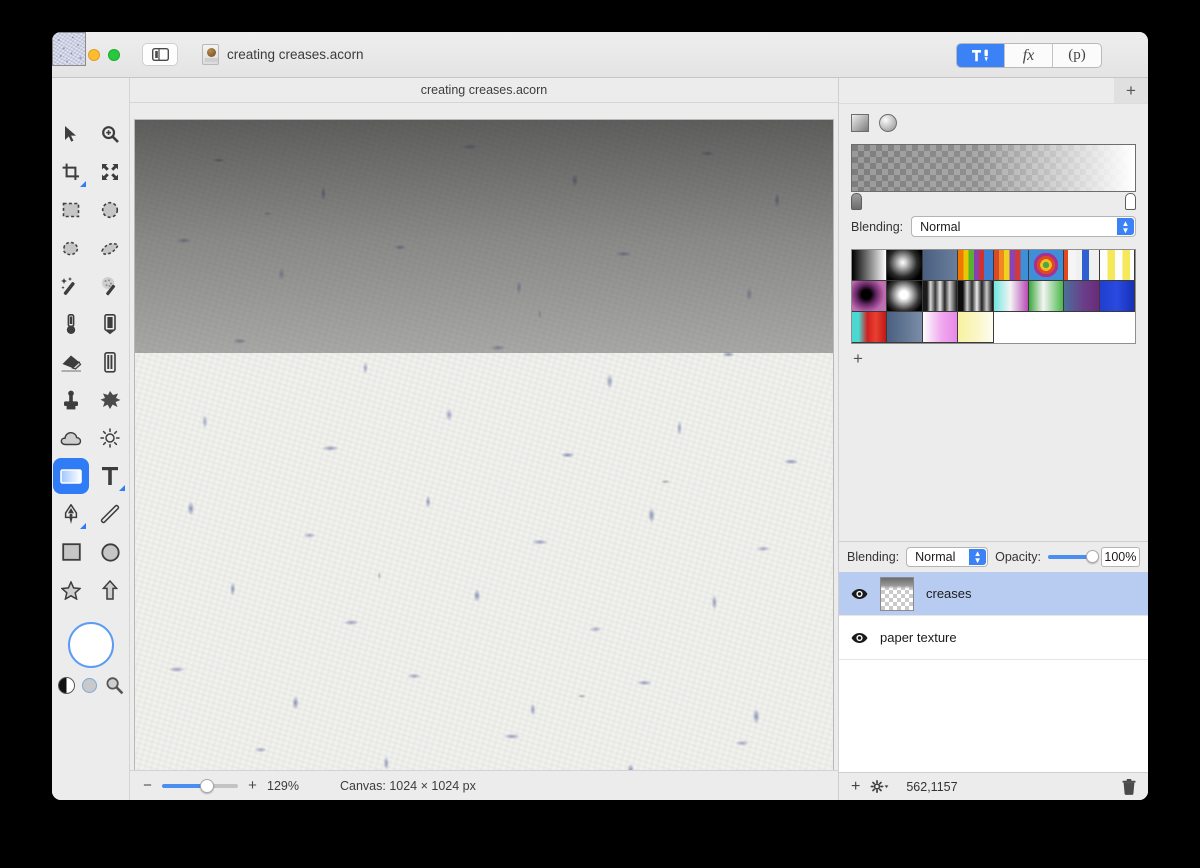  I want to click on clone-stamp-tool, so click(71, 400).